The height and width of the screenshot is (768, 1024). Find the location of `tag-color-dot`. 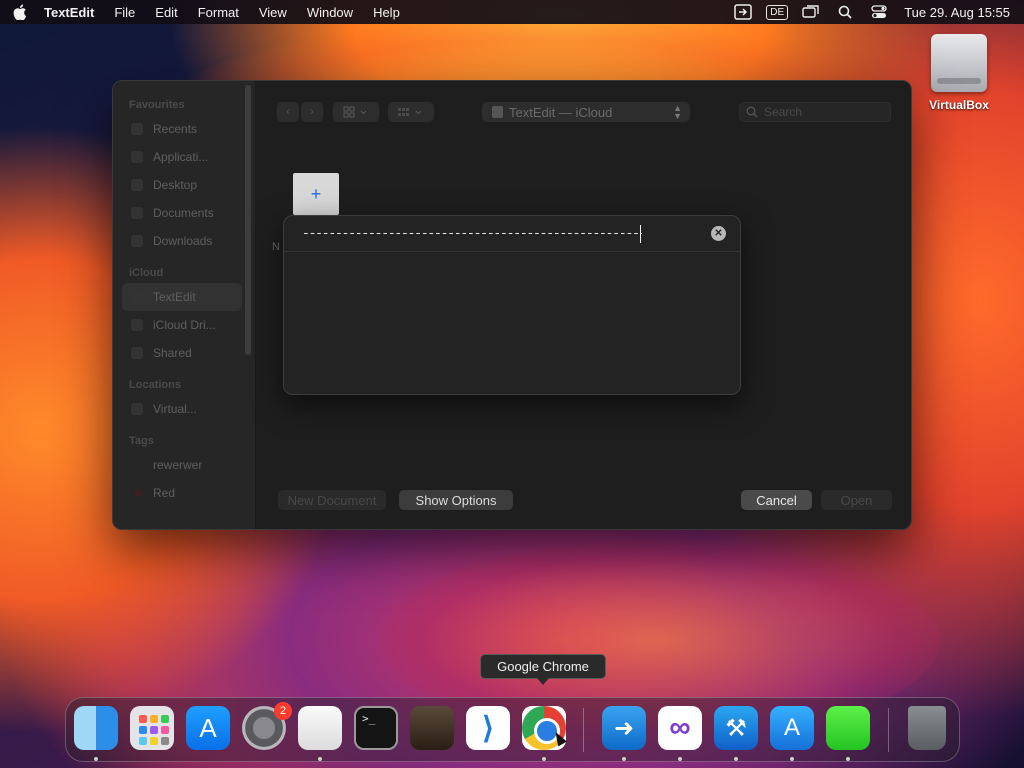

tag-color-dot is located at coordinates (138, 493).